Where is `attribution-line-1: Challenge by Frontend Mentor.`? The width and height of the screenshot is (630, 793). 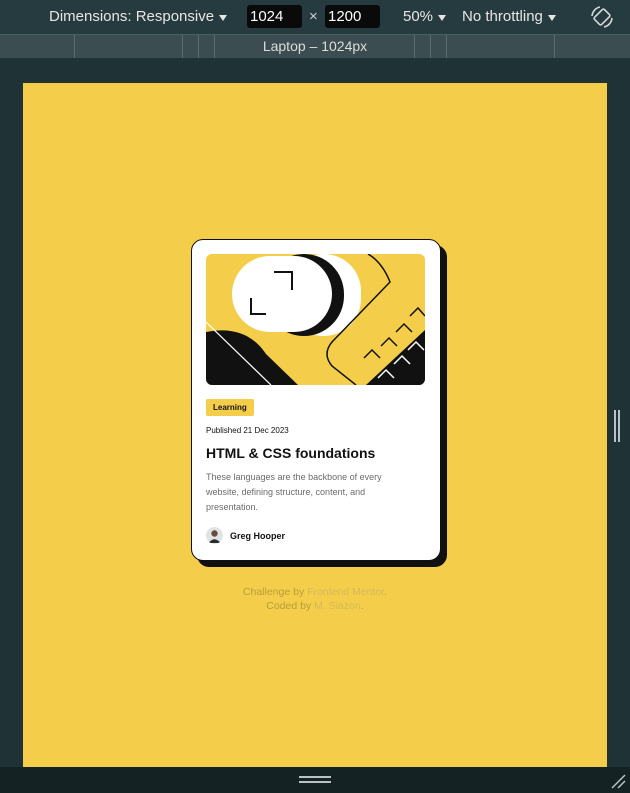 attribution-line-1: Challenge by Frontend Mentor. is located at coordinates (315, 592).